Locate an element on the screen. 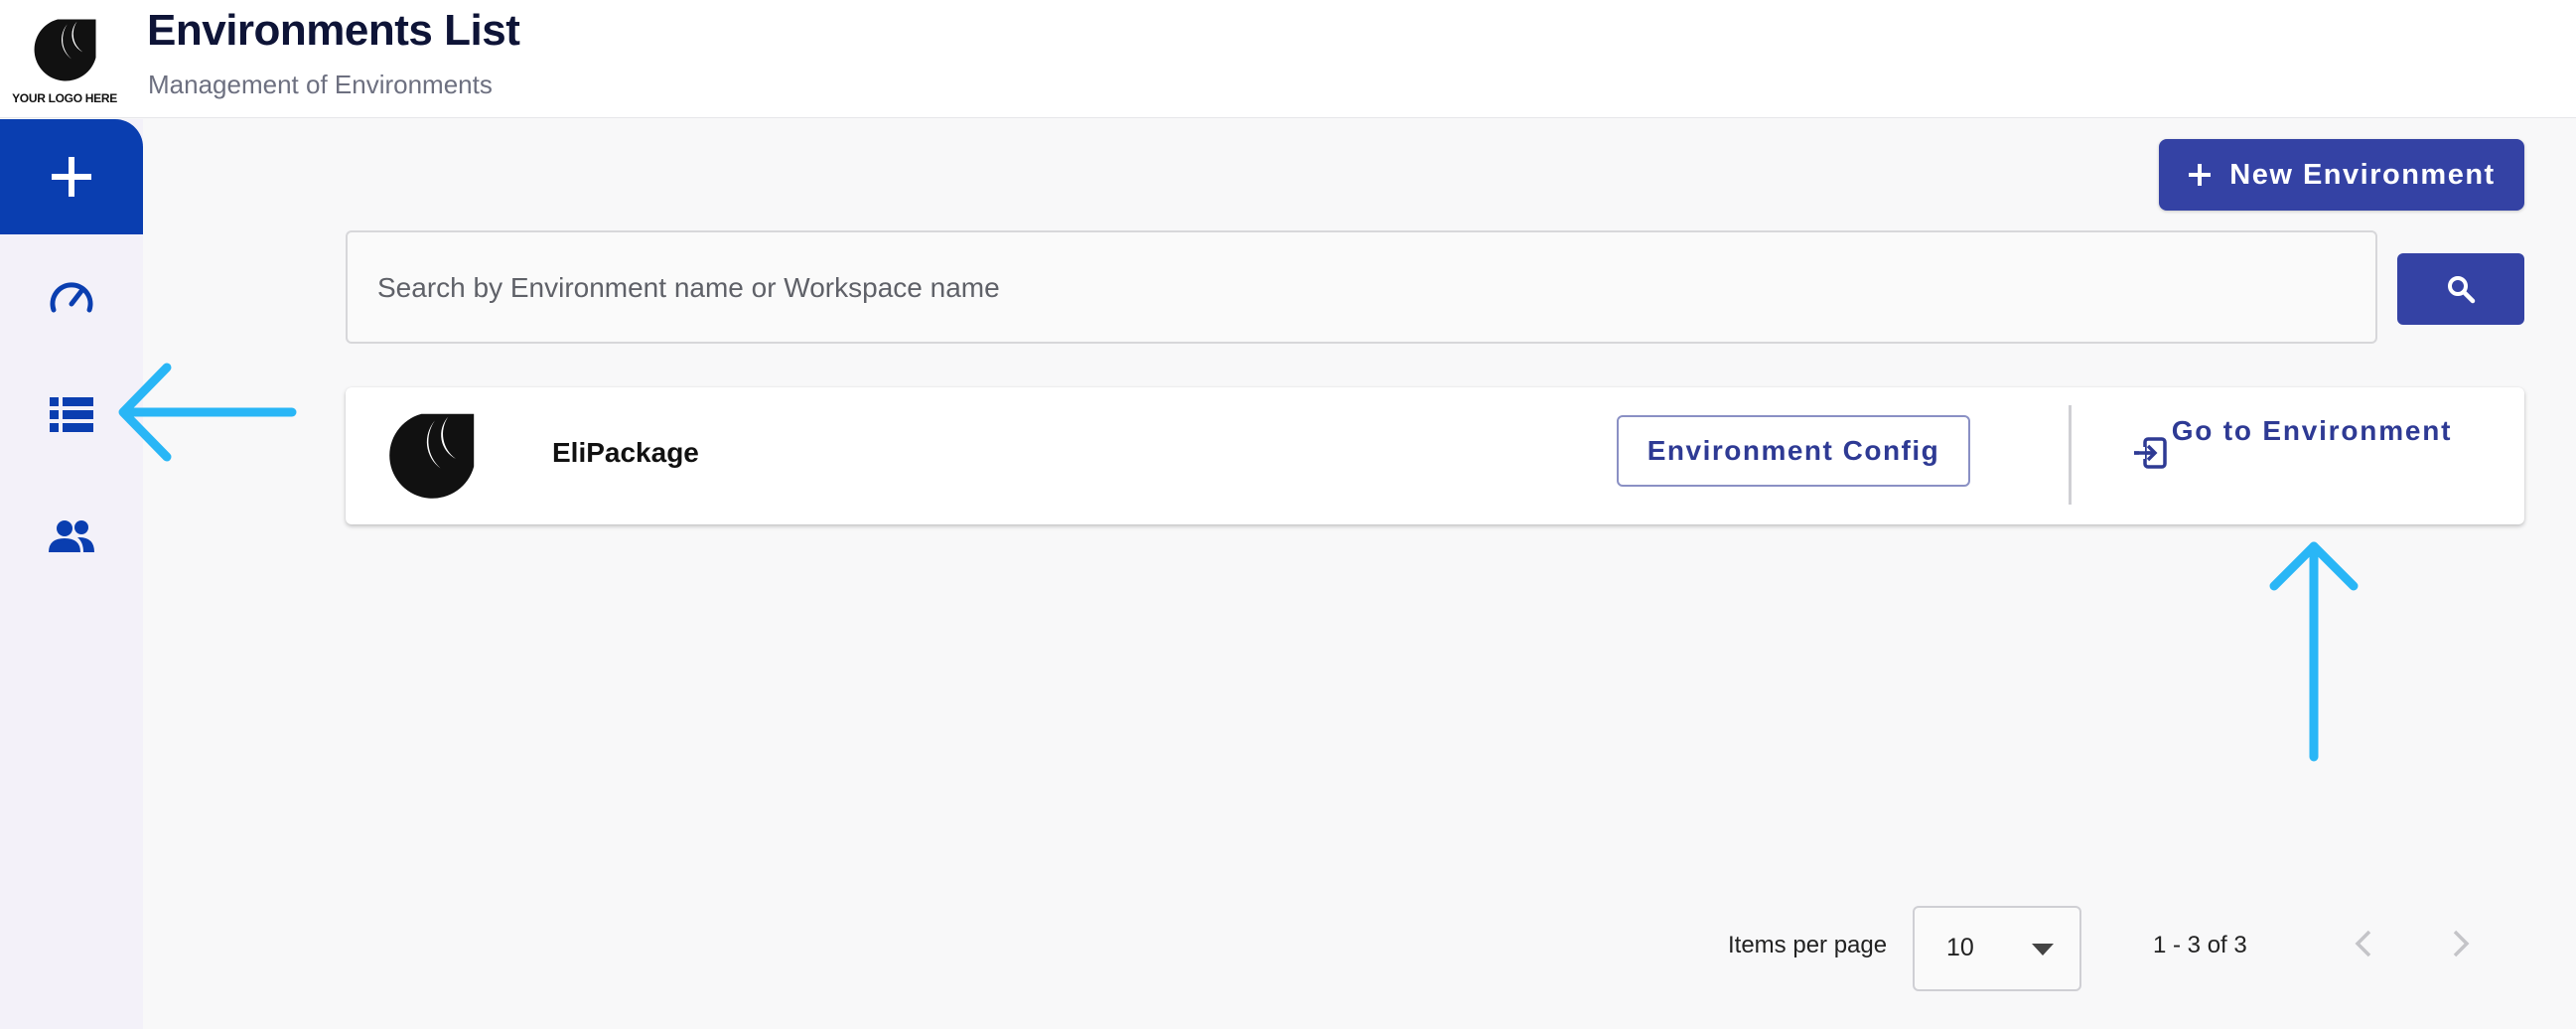 The height and width of the screenshot is (1029, 2576). logo-text: YOUR LOGO HERE is located at coordinates (65, 98).